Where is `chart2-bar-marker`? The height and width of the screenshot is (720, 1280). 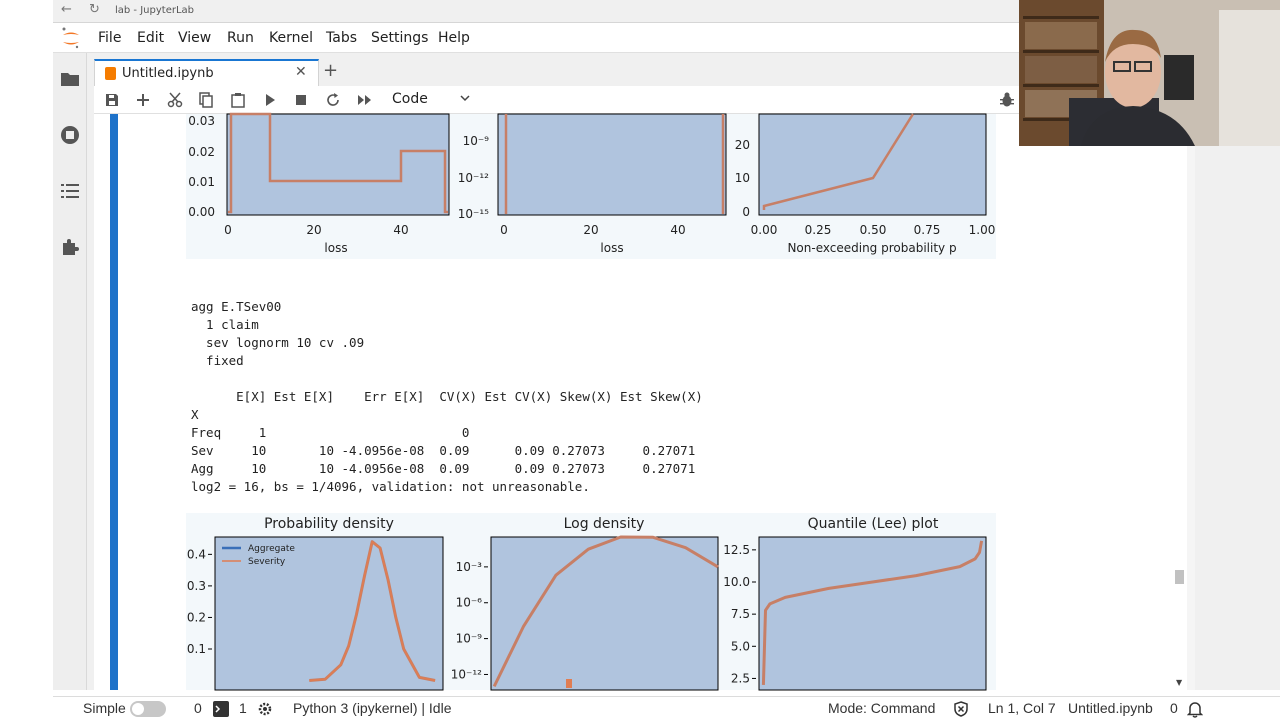 chart2-bar-marker is located at coordinates (569, 683).